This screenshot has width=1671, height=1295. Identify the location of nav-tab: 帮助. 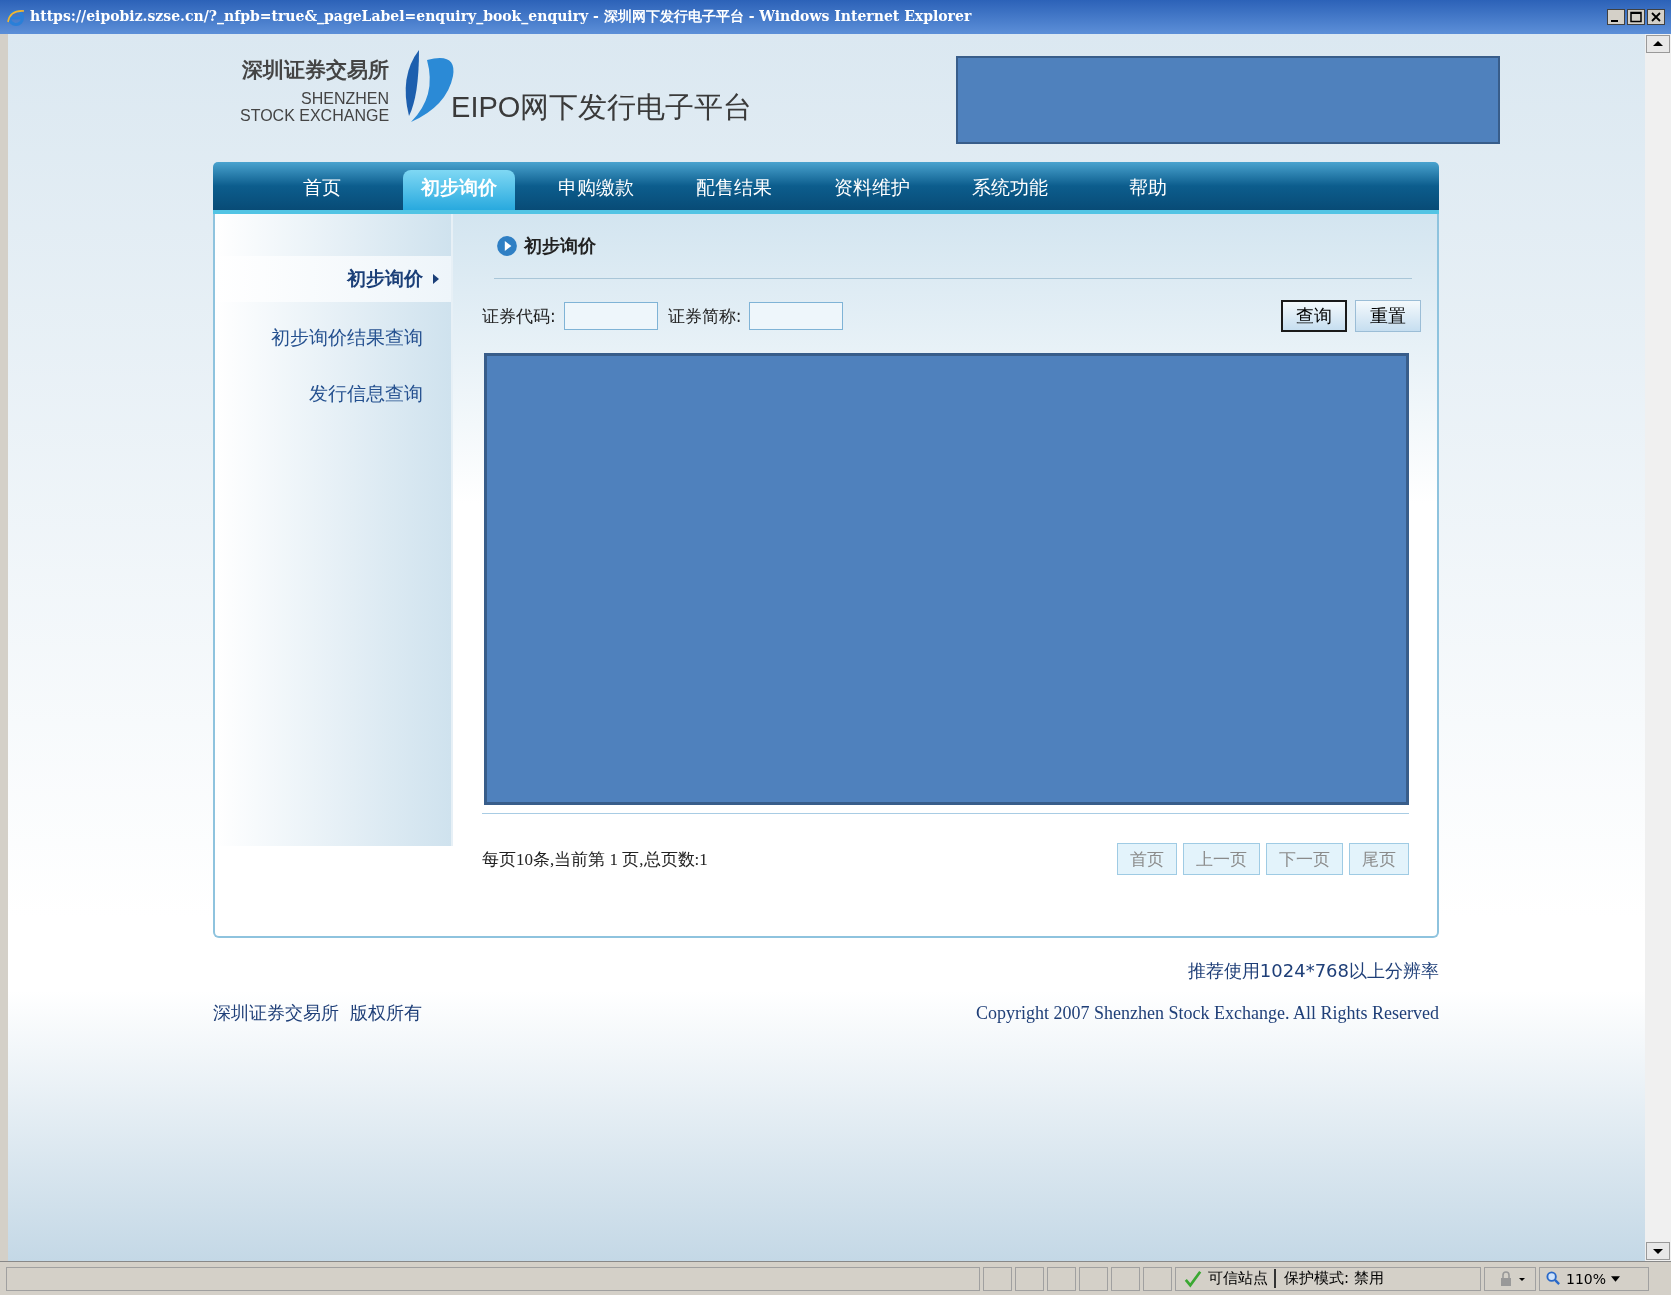
(1148, 190).